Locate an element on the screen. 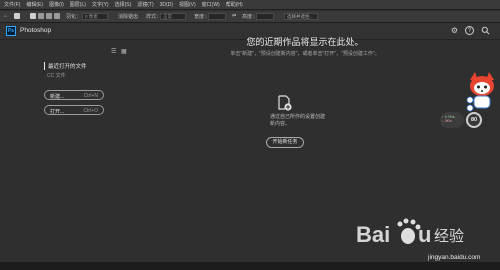  watermark-url: jingyan.baidu.com is located at coordinates (454, 257).